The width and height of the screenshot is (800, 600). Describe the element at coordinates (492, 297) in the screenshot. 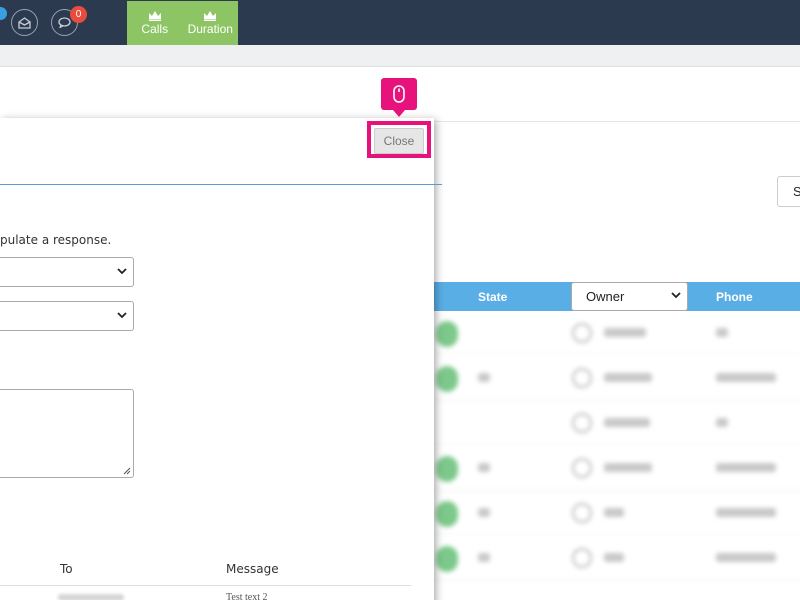

I see `column-state: State` at that location.